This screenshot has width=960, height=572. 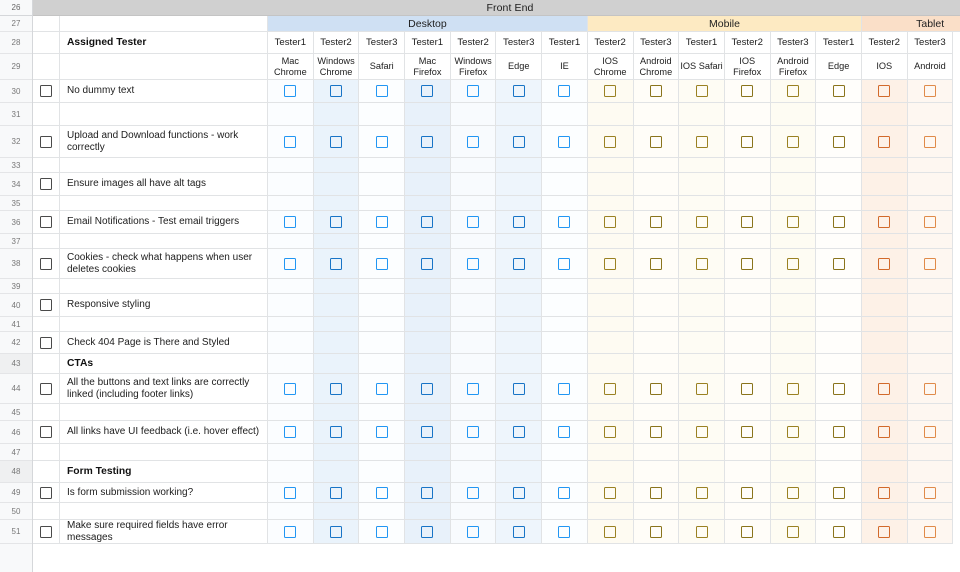 I want to click on row-header-40: 40, so click(x=16, y=305).